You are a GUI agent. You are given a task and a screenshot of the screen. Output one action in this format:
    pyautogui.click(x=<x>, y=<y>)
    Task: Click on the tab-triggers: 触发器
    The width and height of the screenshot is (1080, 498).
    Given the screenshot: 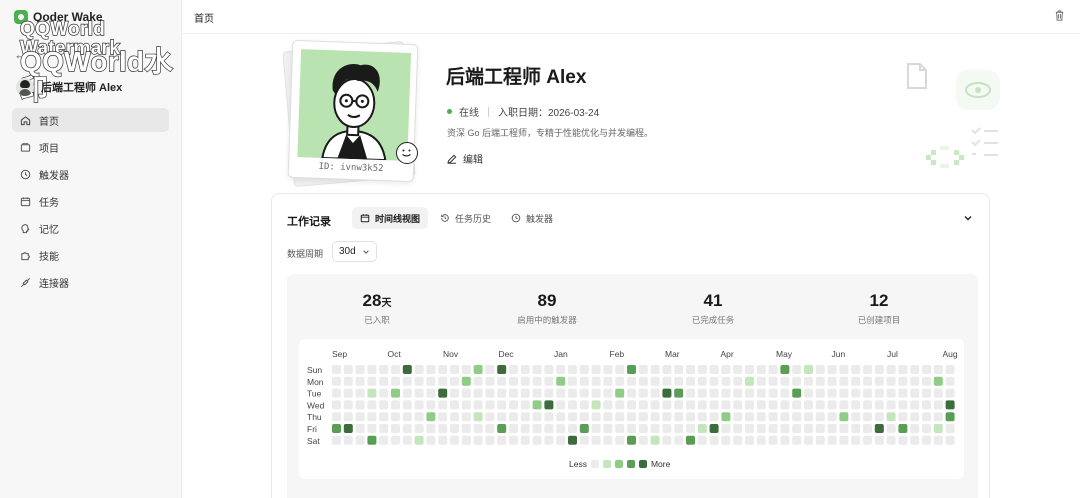 What is the action you would take?
    pyautogui.click(x=532, y=218)
    